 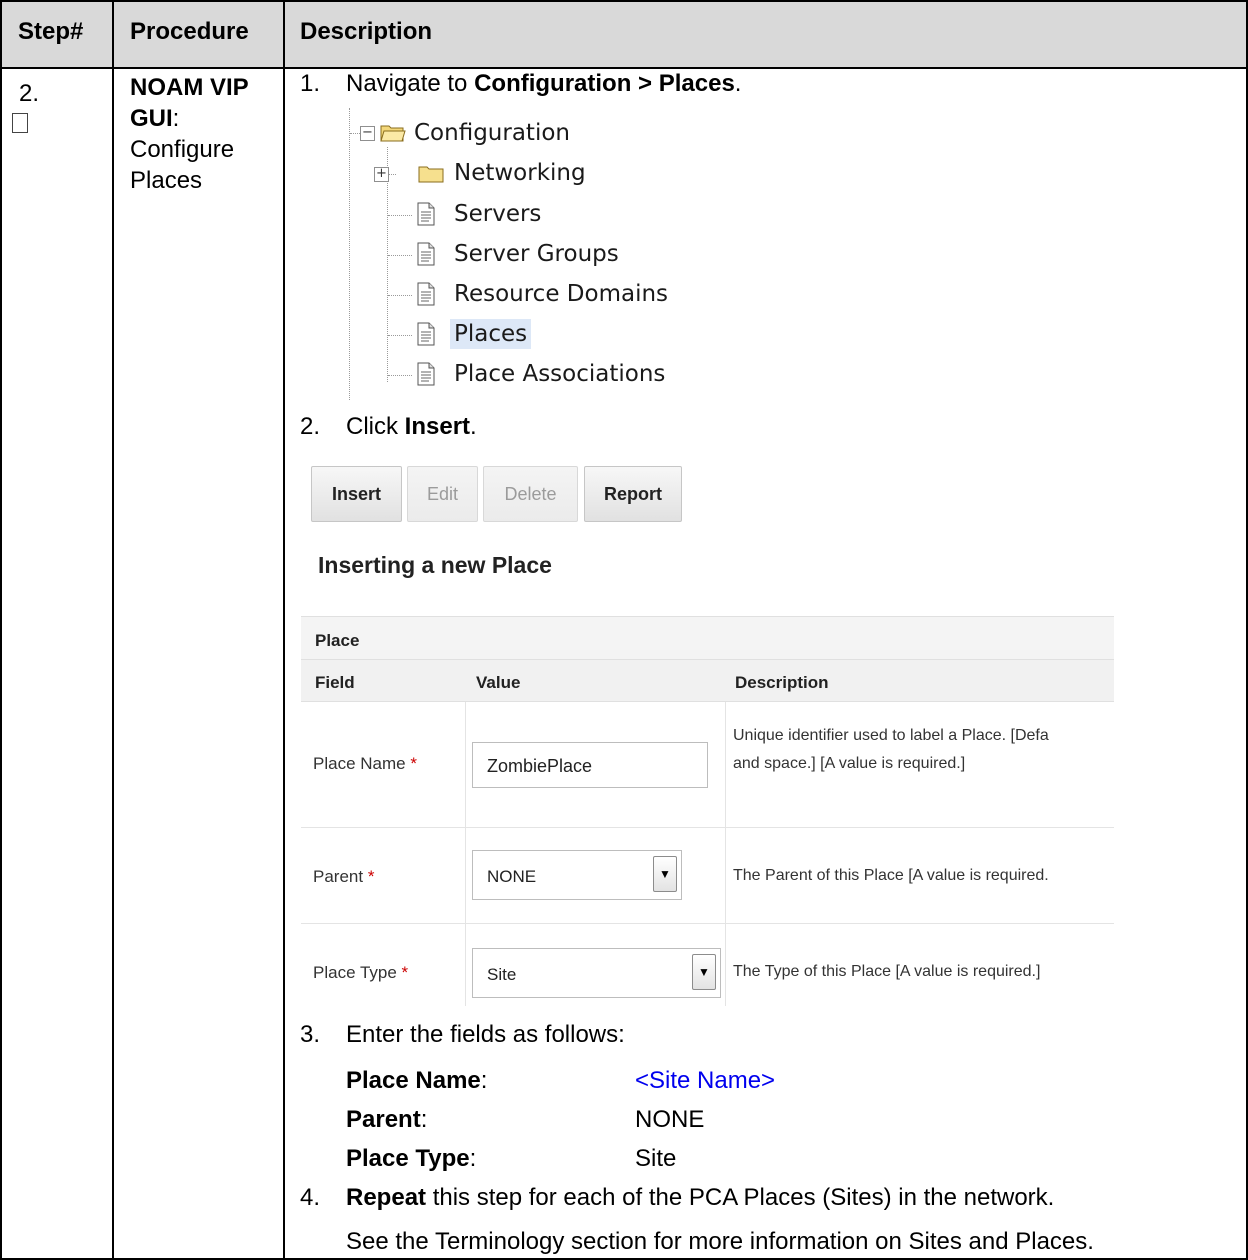 I want to click on form-section-title: Place, so click(x=337, y=640).